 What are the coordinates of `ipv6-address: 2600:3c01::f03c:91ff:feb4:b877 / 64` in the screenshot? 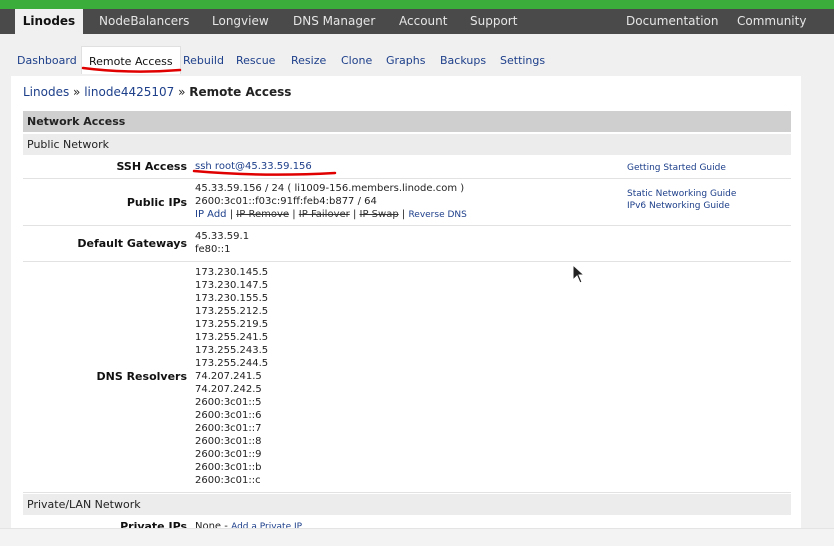 It's located at (286, 201).